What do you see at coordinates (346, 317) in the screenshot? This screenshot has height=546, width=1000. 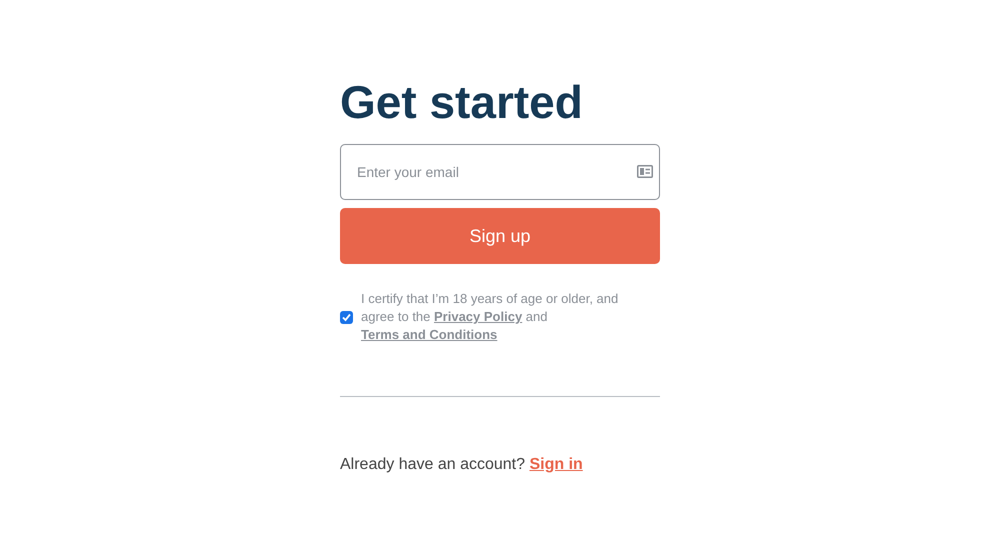 I see `consent-checkbox` at bounding box center [346, 317].